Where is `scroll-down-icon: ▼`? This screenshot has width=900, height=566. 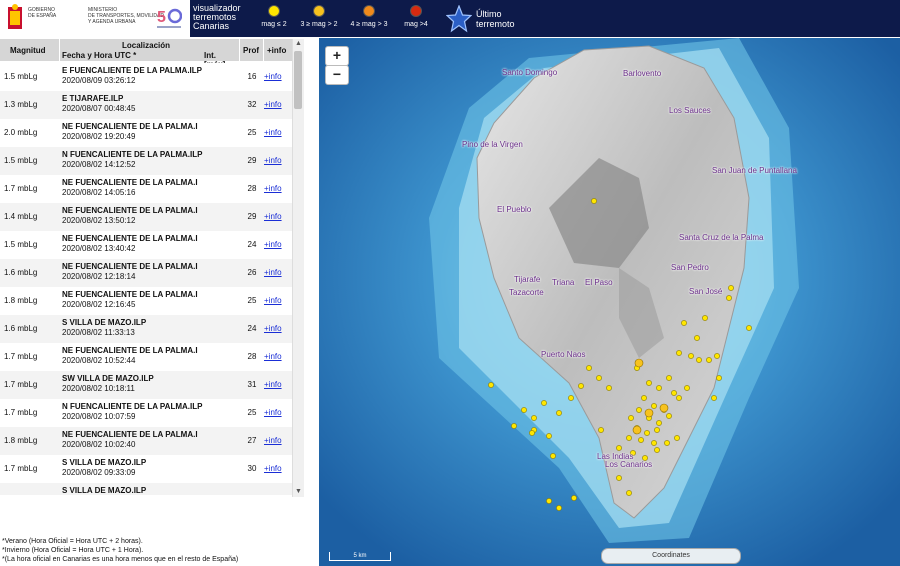
scroll-down-icon: ▼ is located at coordinates (298, 492).